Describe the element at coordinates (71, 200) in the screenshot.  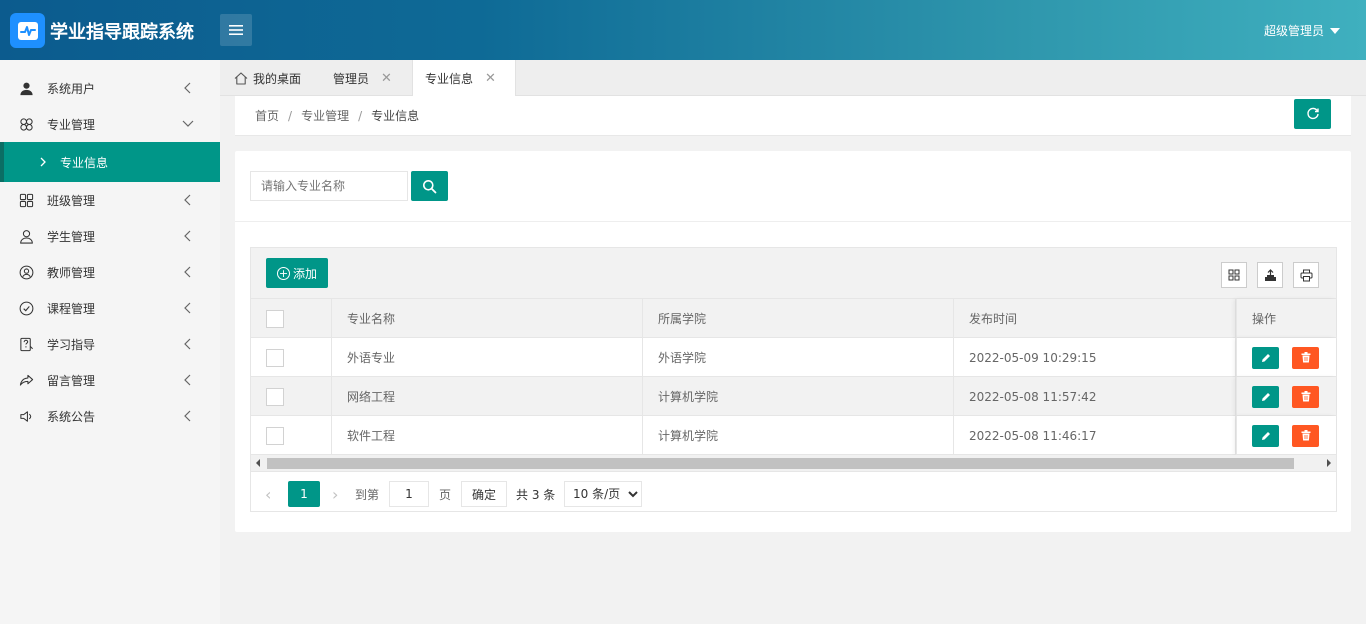
I see `sidebar-item-label: 班级管理` at that location.